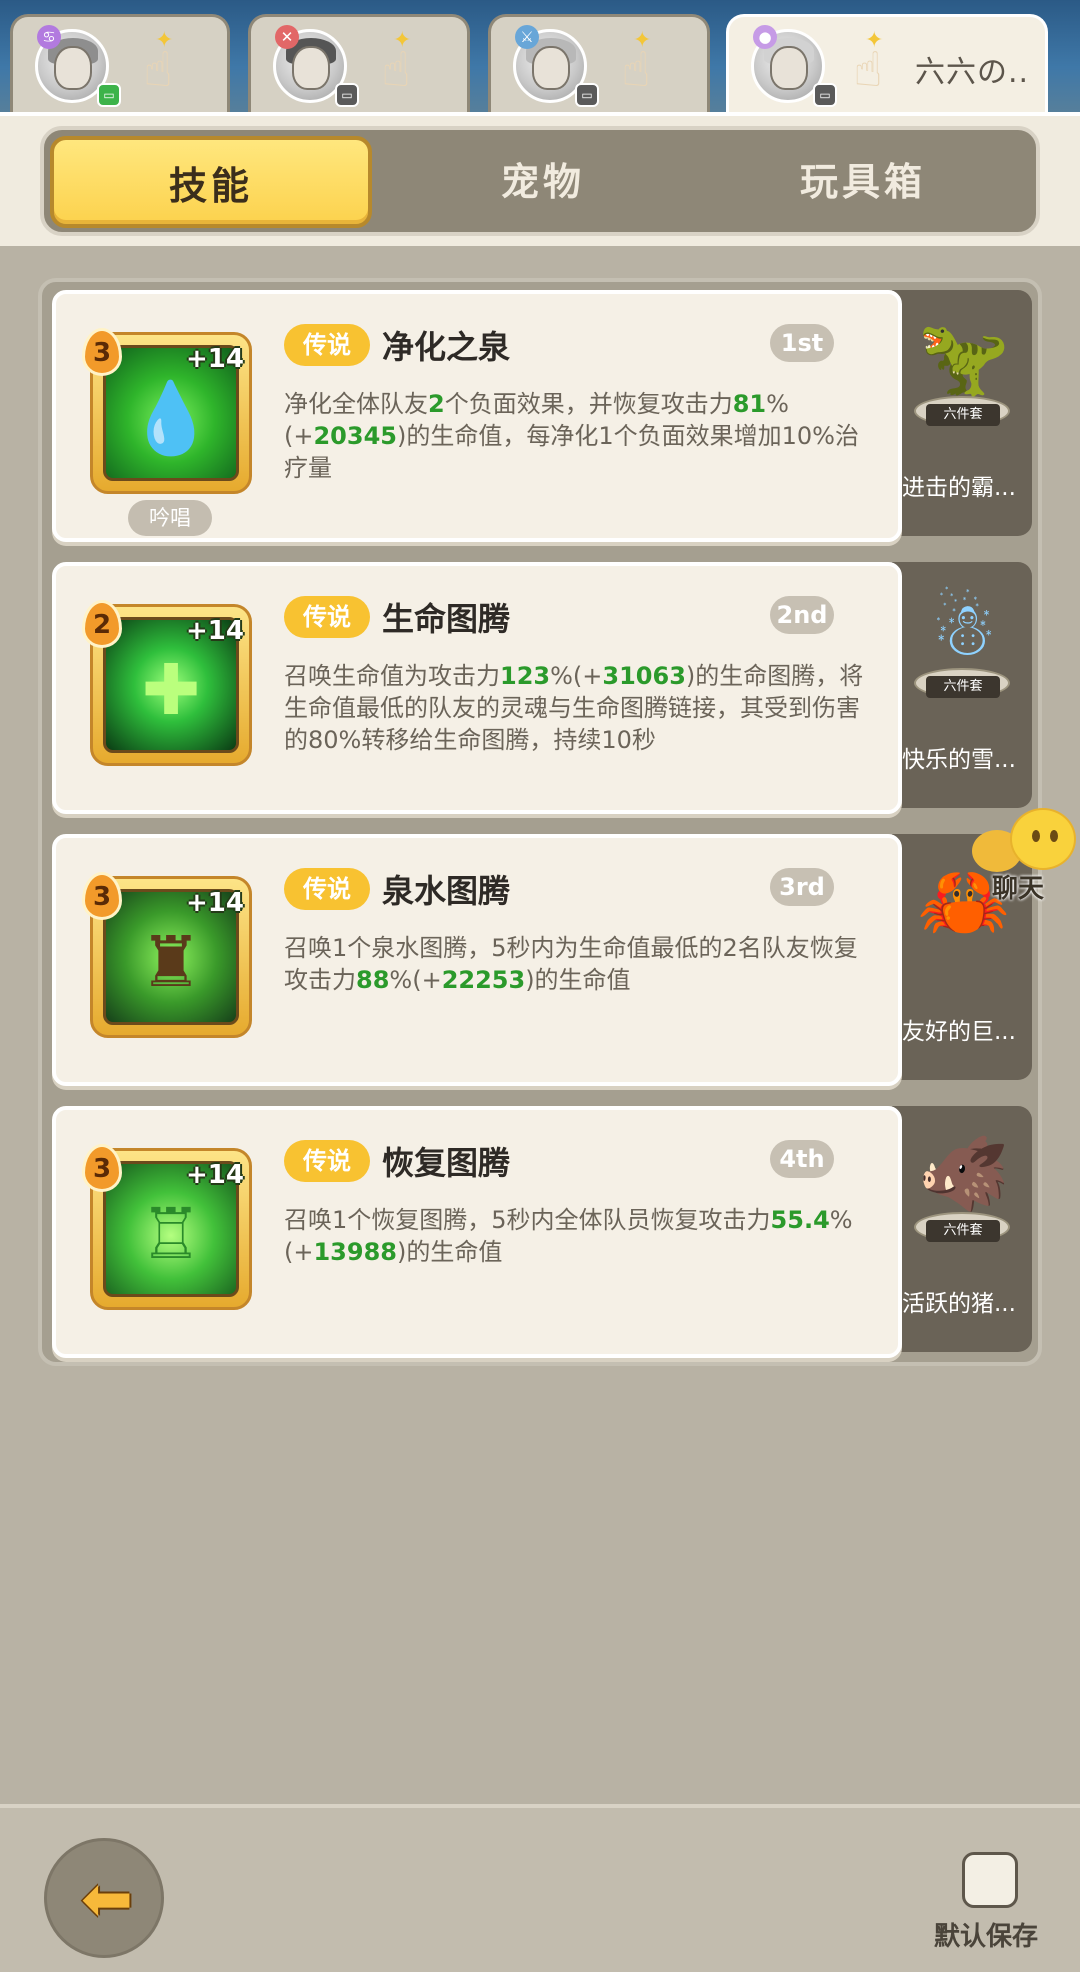 The width and height of the screenshot is (1080, 1972). I want to click on chat-label: 聊天, so click(1018, 889).